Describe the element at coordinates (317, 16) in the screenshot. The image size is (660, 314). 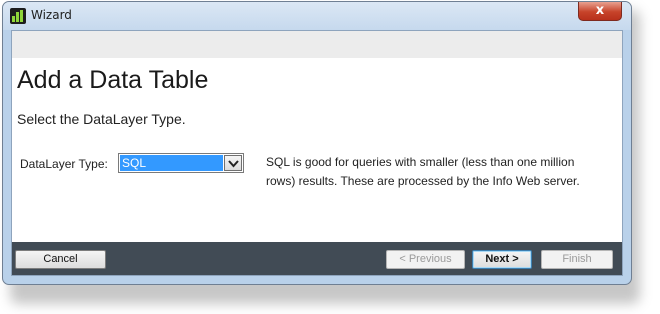
I see `title-bar: Wizard x` at that location.